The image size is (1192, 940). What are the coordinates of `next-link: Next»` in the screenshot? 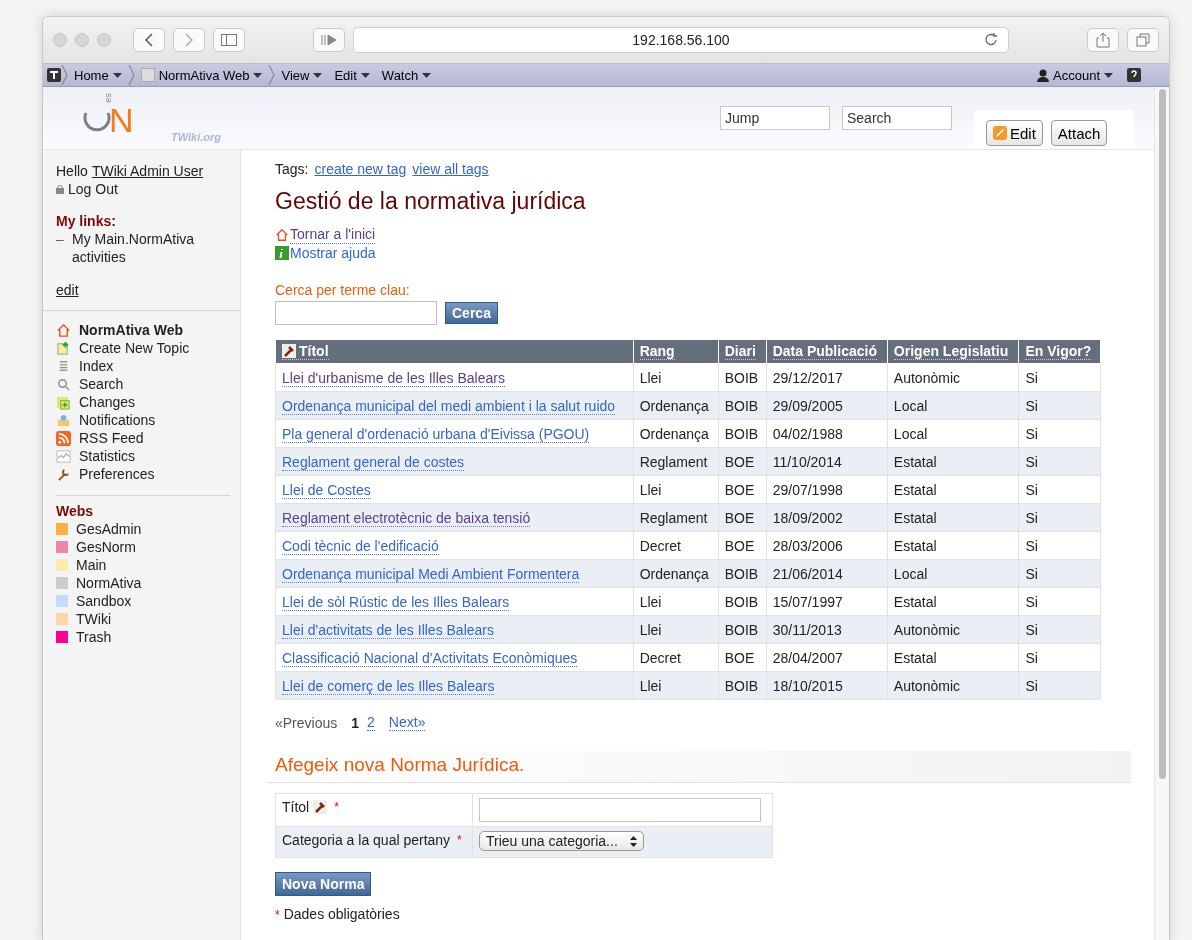 It's located at (407, 722).